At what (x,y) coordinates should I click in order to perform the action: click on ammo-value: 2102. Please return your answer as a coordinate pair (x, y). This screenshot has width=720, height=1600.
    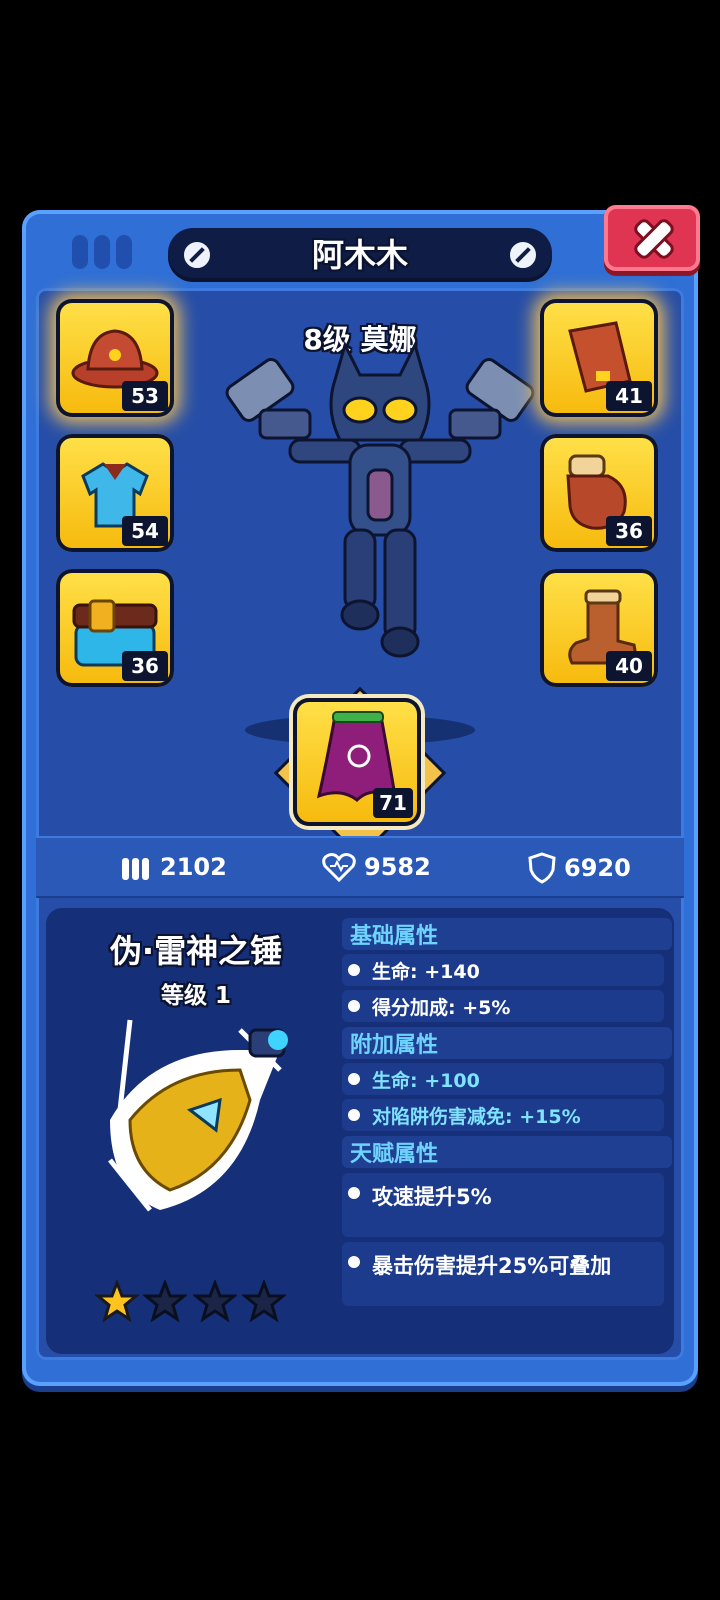
    Looking at the image, I should click on (193, 867).